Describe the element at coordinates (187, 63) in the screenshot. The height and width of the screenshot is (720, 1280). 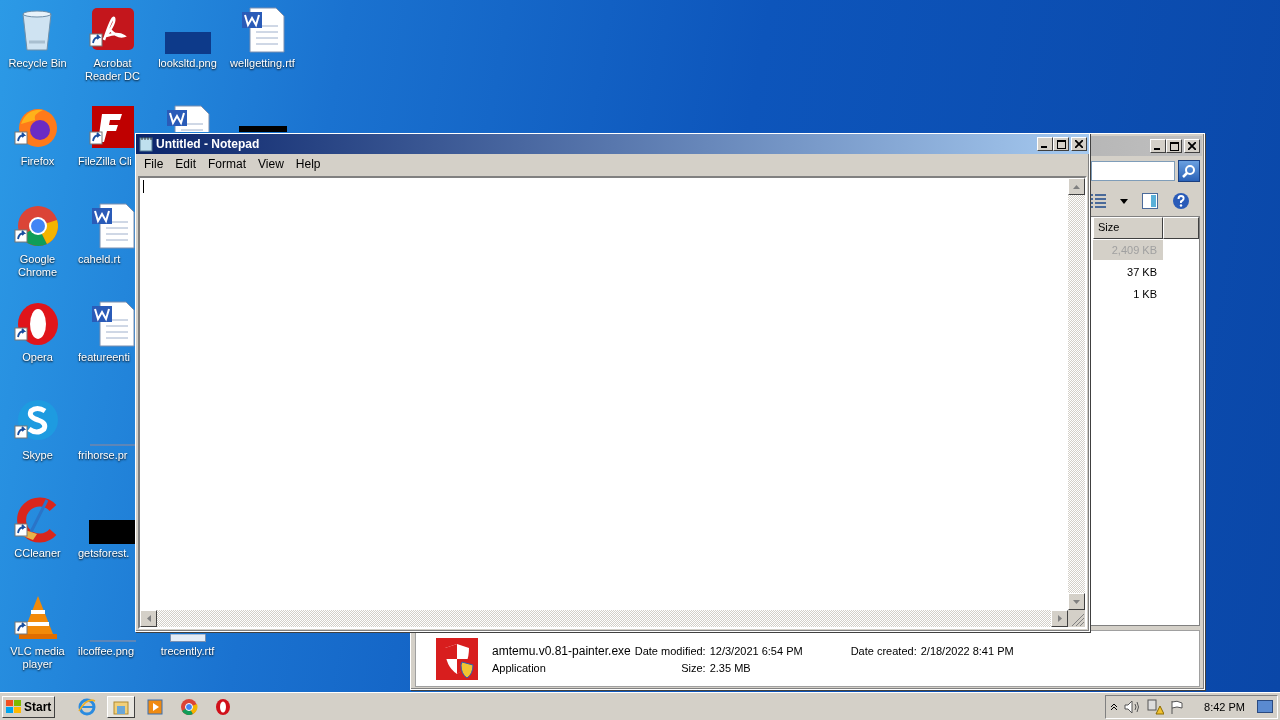
I see `desktop-icon-label: looksltd.png` at that location.